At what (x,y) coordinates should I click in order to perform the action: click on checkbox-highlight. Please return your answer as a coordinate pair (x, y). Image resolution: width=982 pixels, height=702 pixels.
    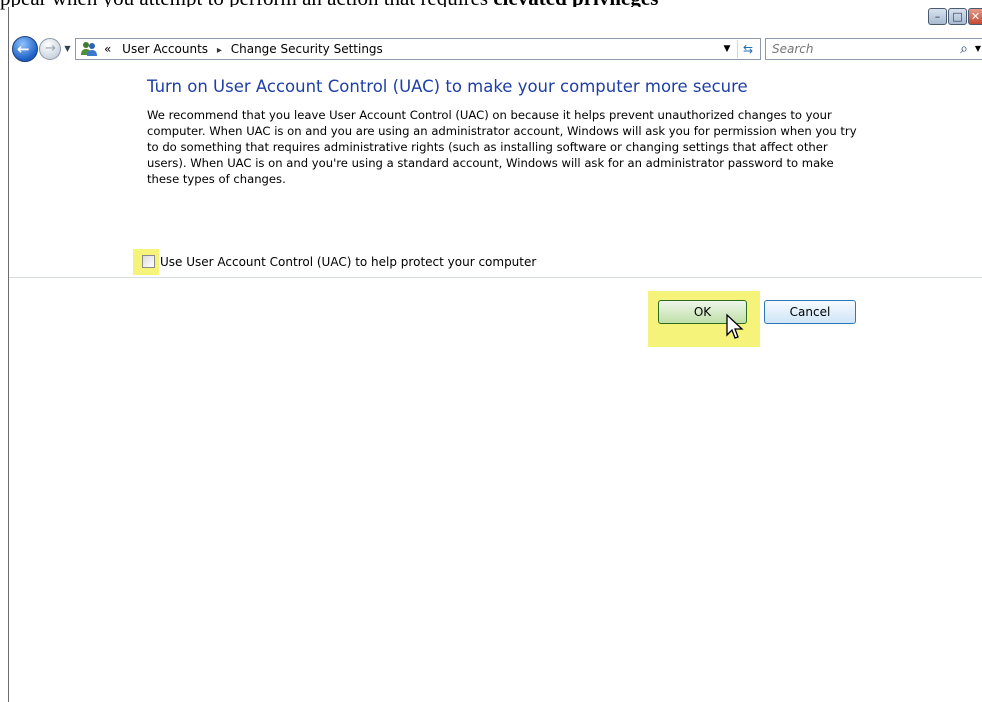
    Looking at the image, I should click on (146, 262).